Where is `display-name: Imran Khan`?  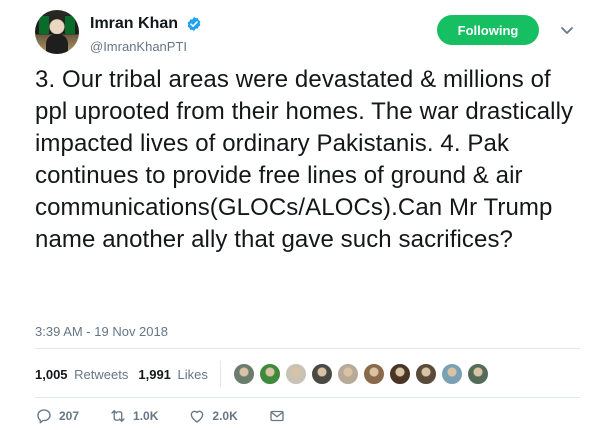
display-name: Imran Khan is located at coordinates (134, 24).